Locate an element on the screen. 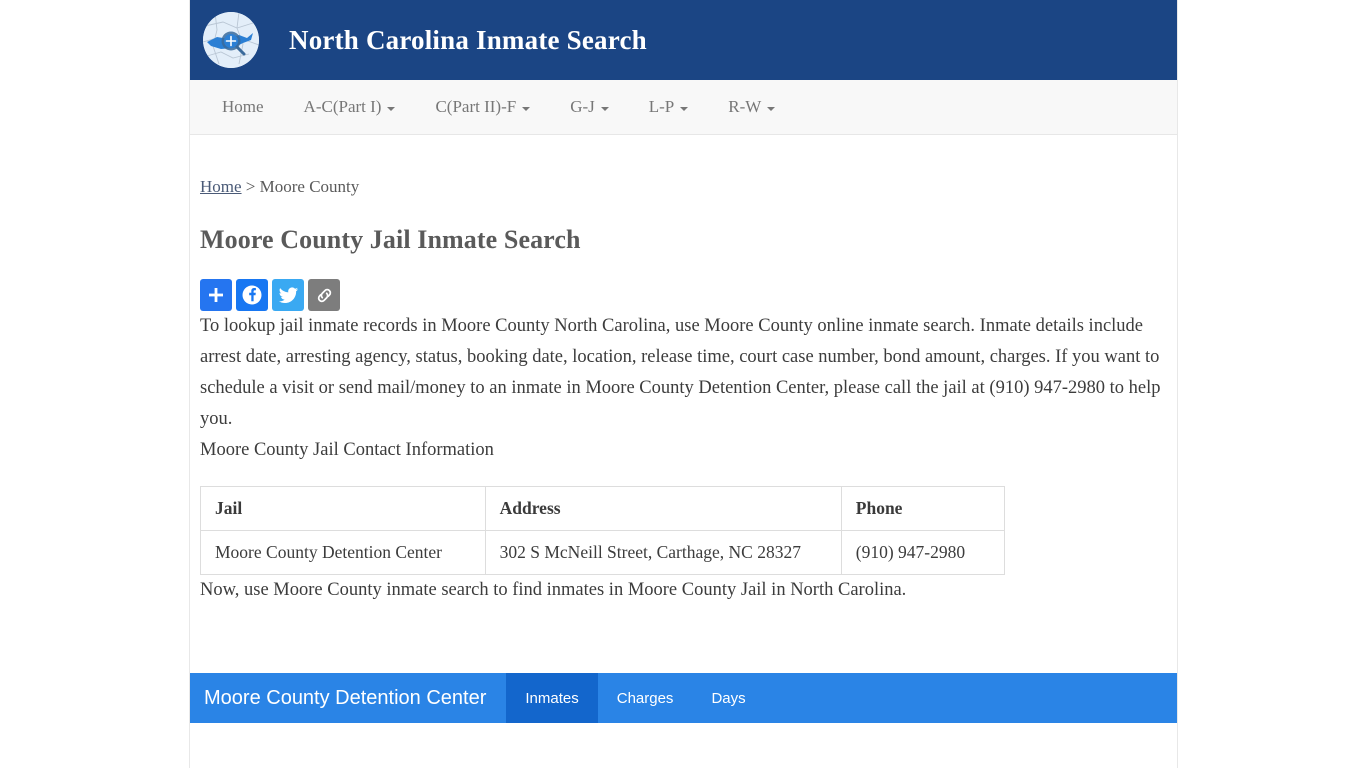 The height and width of the screenshot is (768, 1366). table-header-row: Jail Address Phone is located at coordinates (603, 508).